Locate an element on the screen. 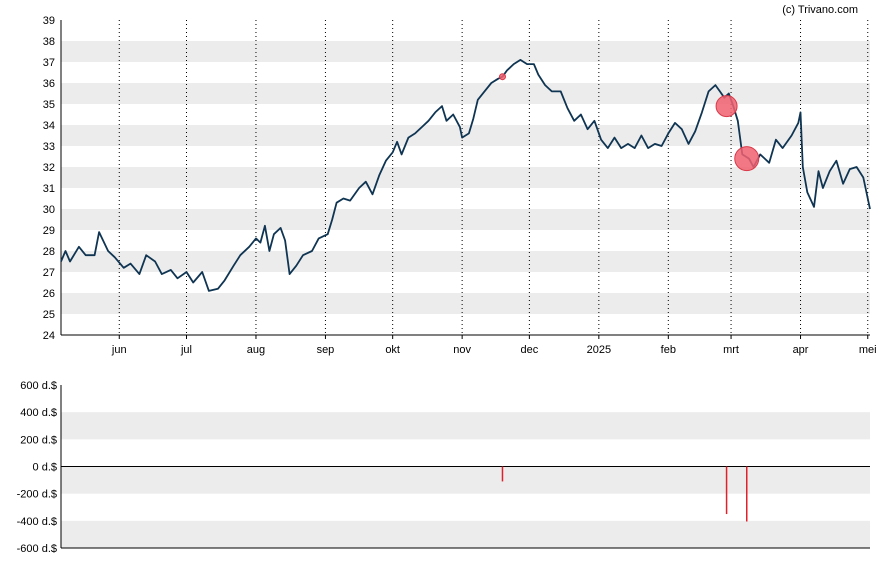 This screenshot has height=565, width=888. price-x-tick-label: mrt is located at coordinates (731, 350).